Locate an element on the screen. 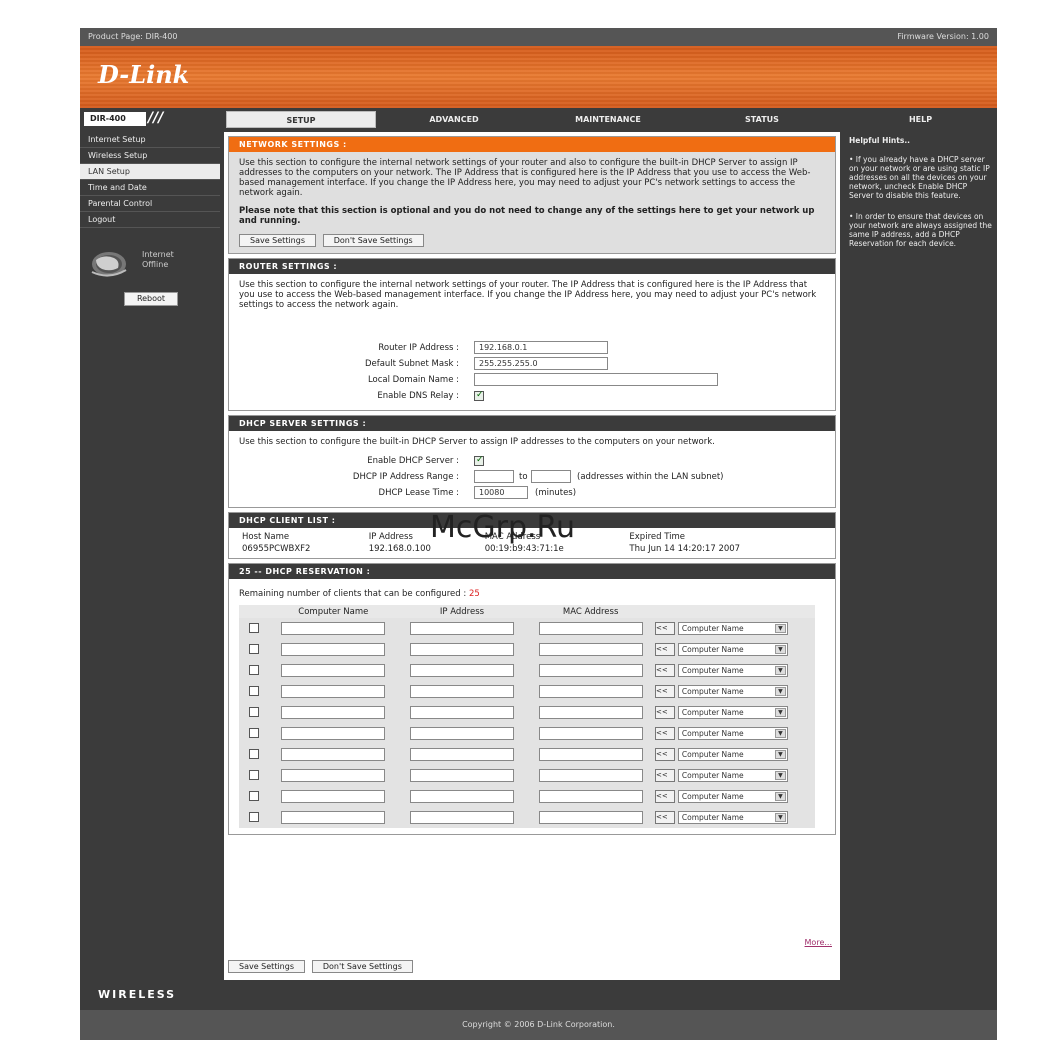 This screenshot has height=1058, width=1038. dhcp-range-start-input is located at coordinates (494, 476).